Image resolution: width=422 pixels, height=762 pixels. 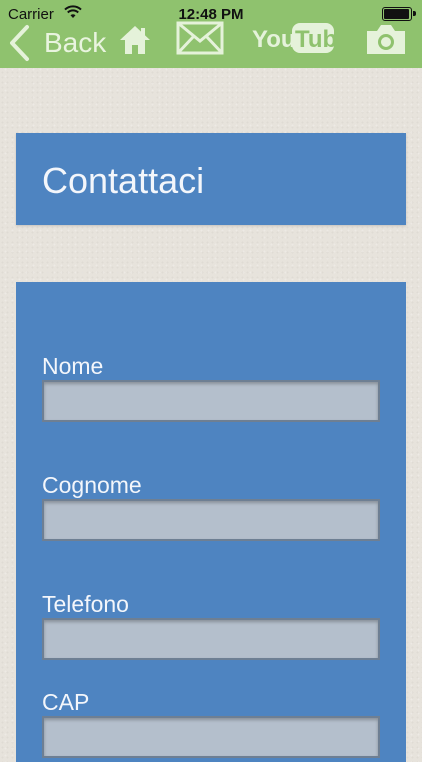 I want to click on top-bar: Carrier 12:48 PM Back You Tub, so click(x=211, y=34).